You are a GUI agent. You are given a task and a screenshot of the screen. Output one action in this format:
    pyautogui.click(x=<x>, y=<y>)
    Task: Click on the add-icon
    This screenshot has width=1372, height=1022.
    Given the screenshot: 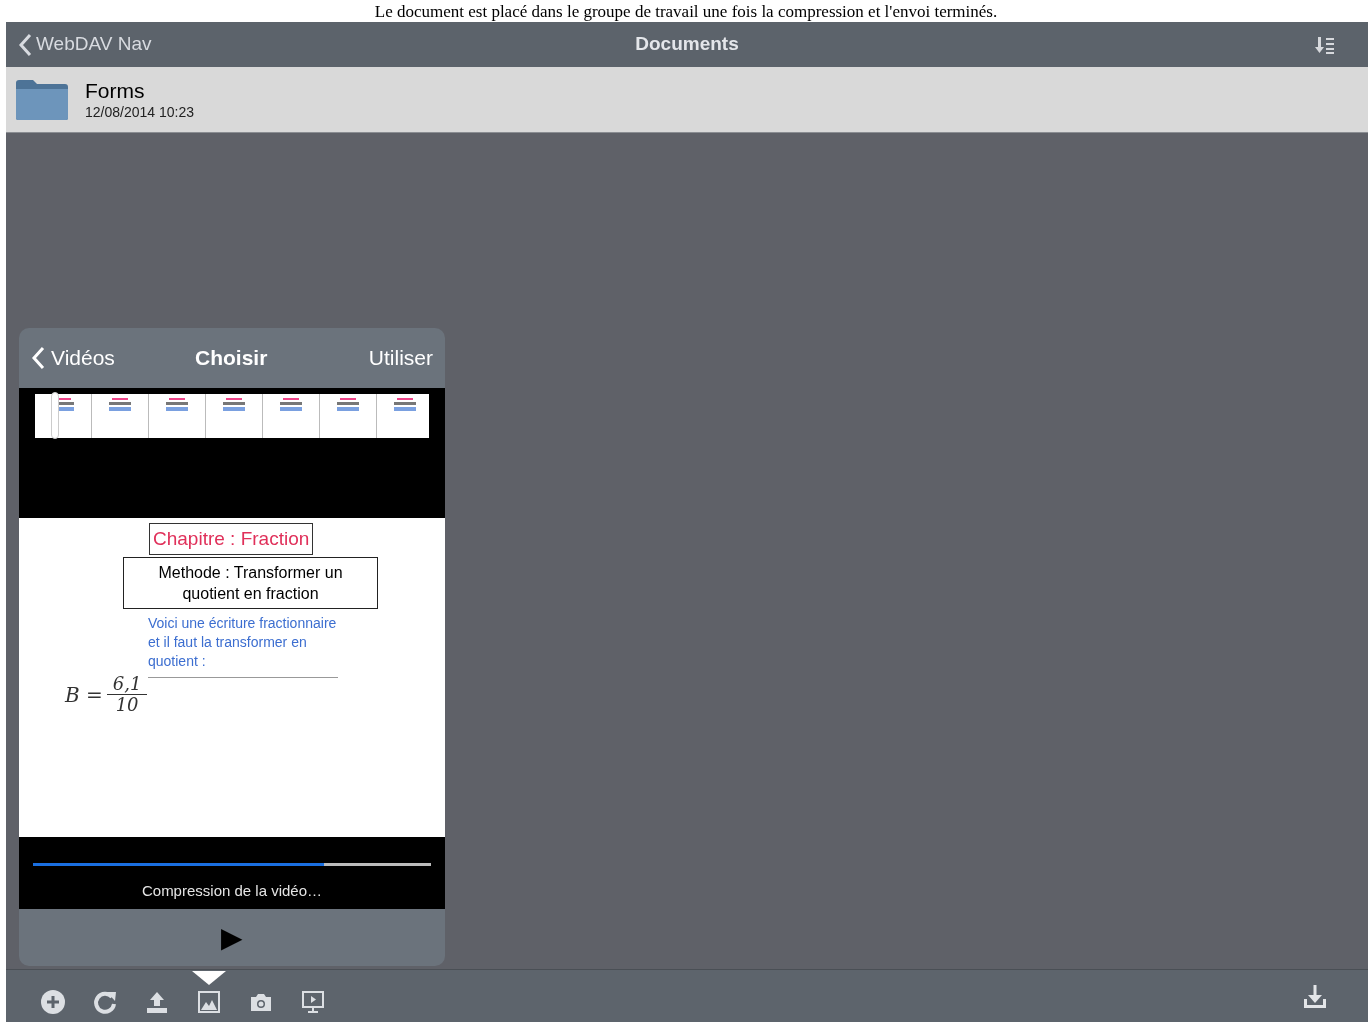 What is the action you would take?
    pyautogui.click(x=53, y=1002)
    